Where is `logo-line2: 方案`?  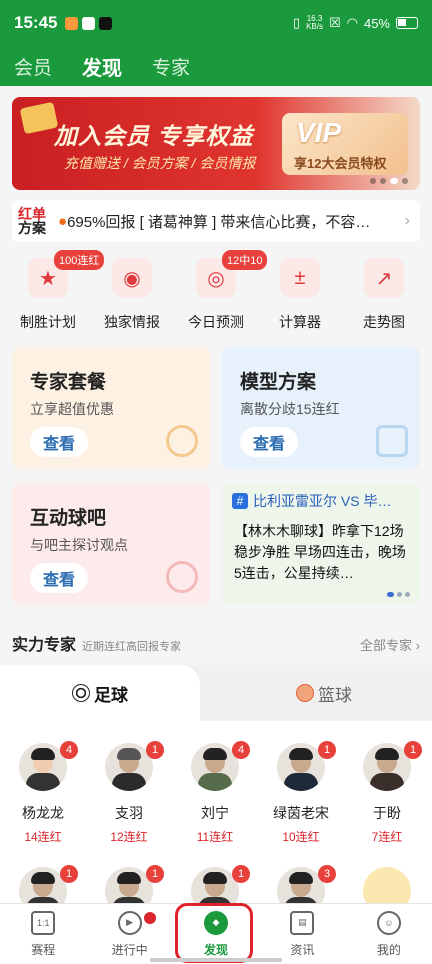
logo-line2: 方案 is located at coordinates (32, 228).